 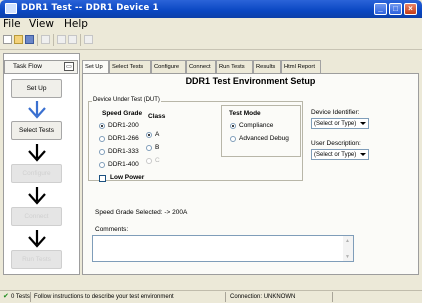 I want to click on class-c-radio, so click(x=149, y=161).